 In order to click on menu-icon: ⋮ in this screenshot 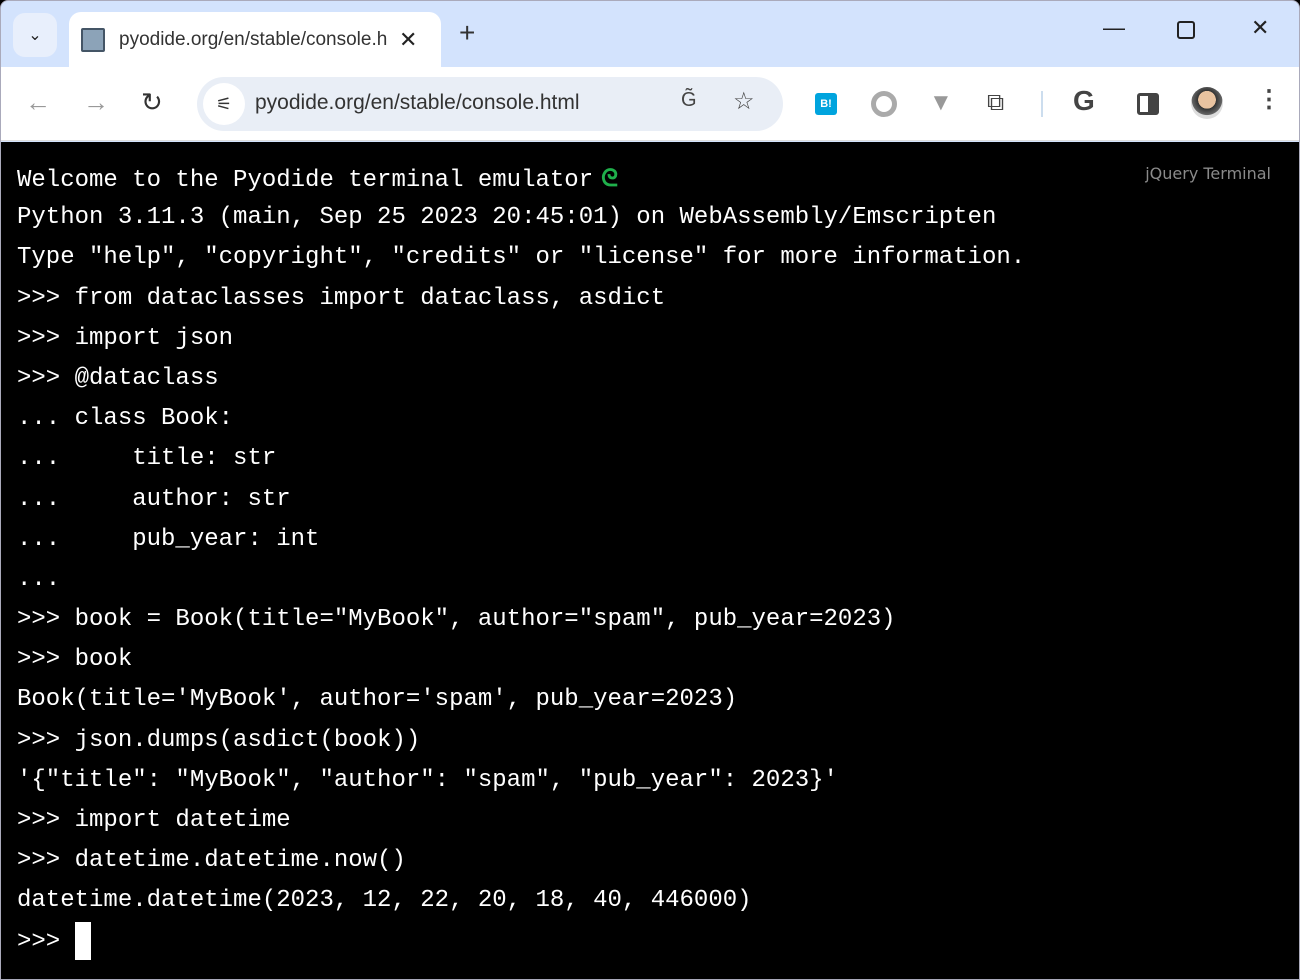, I will do `click(1269, 99)`.